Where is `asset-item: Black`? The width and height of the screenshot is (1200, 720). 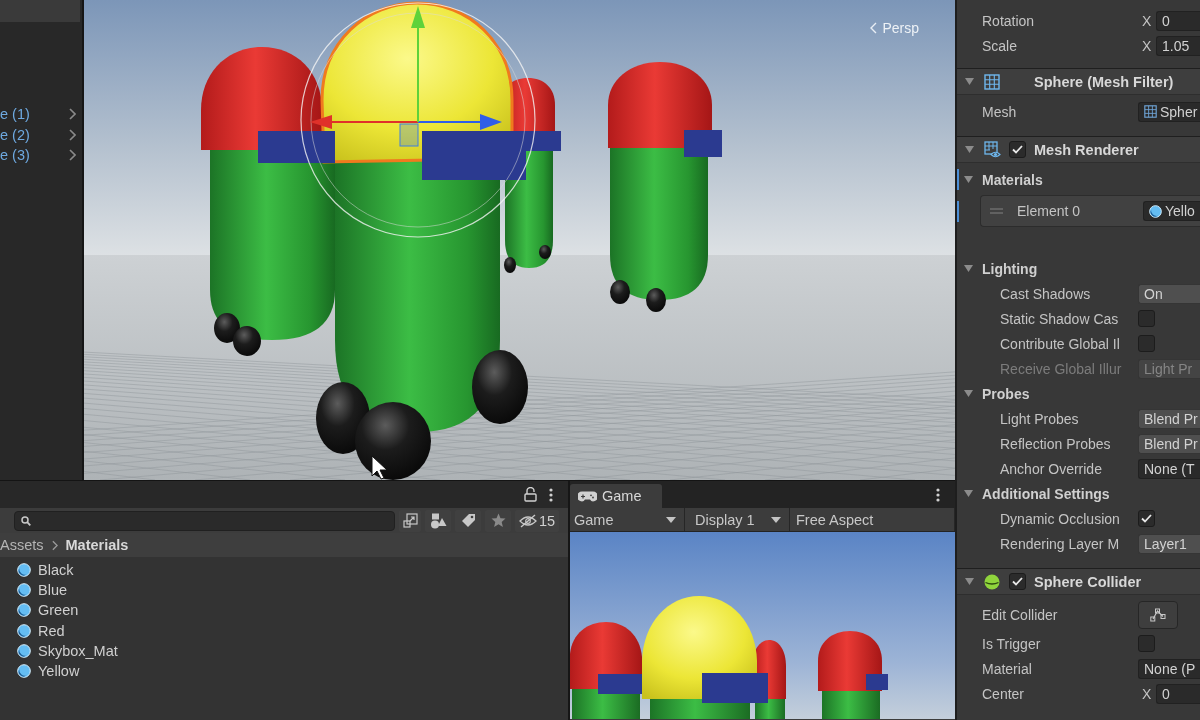 asset-item: Black is located at coordinates (284, 570).